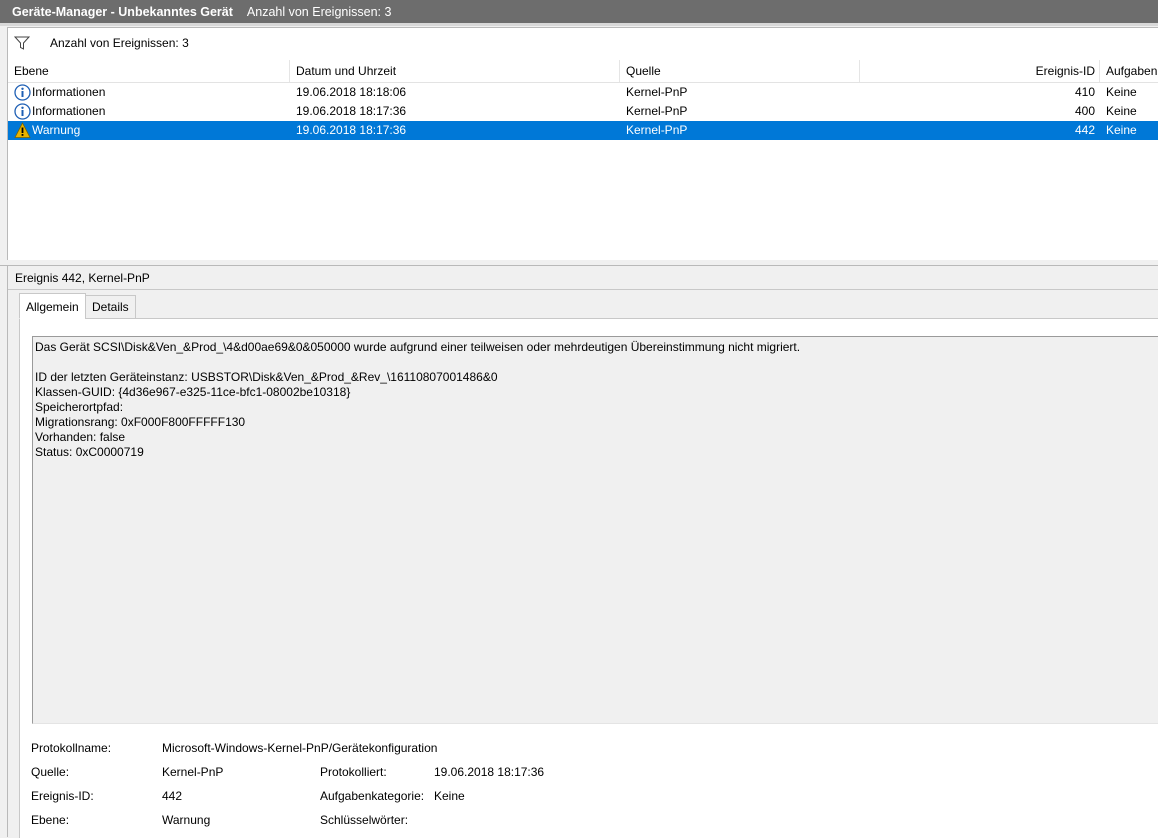  Describe the element at coordinates (119, 43) in the screenshot. I see `filter-text: Anzahl von Ereignissen: 3` at that location.